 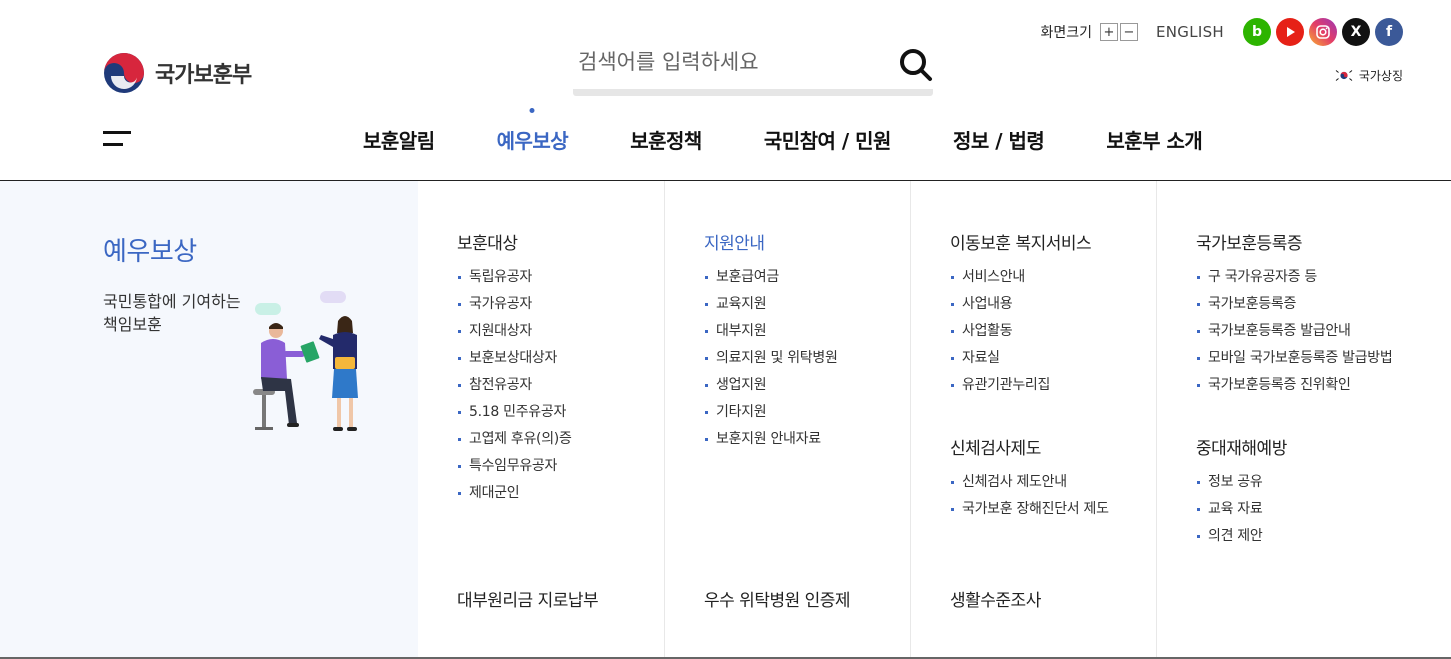 What do you see at coordinates (771, 310) in the screenshot?
I see `menu-link: 교육지원` at bounding box center [771, 310].